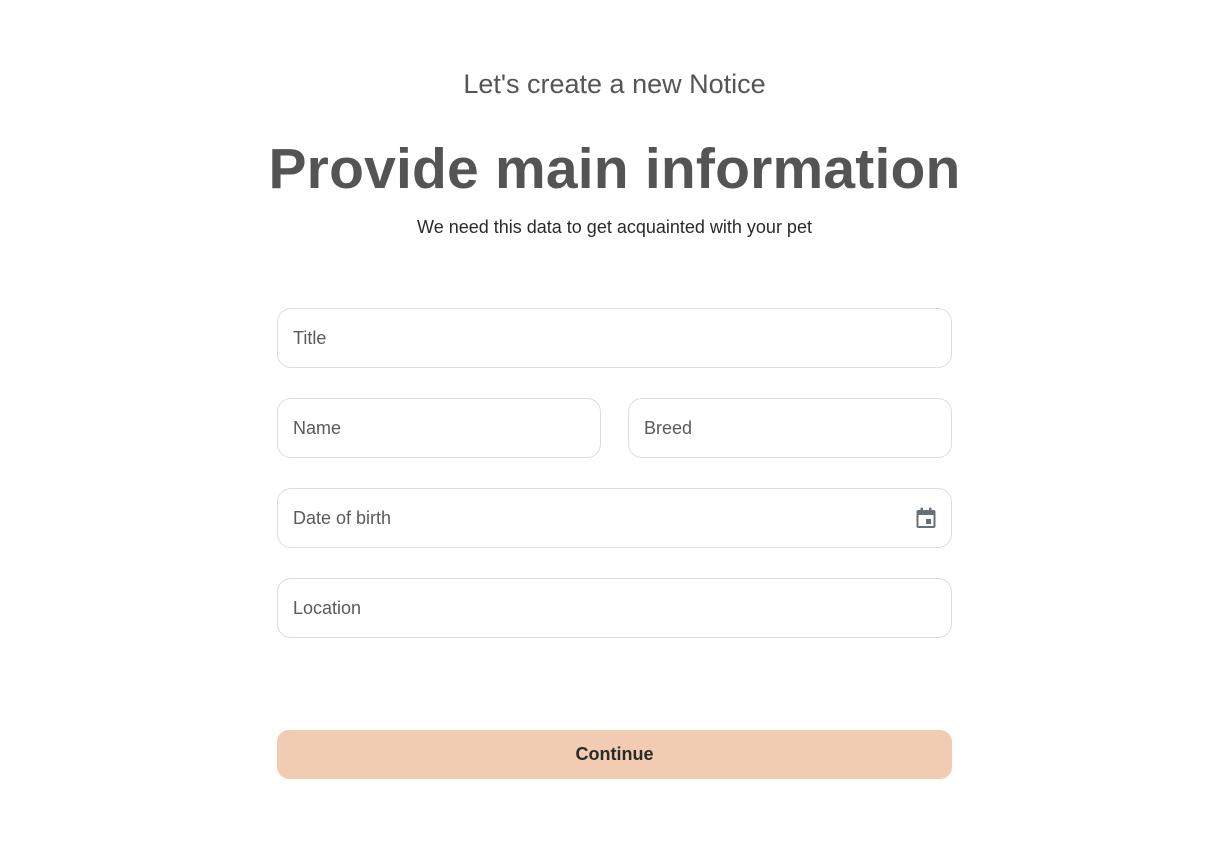 The width and height of the screenshot is (1229, 846). I want to click on breed-field, so click(790, 428).